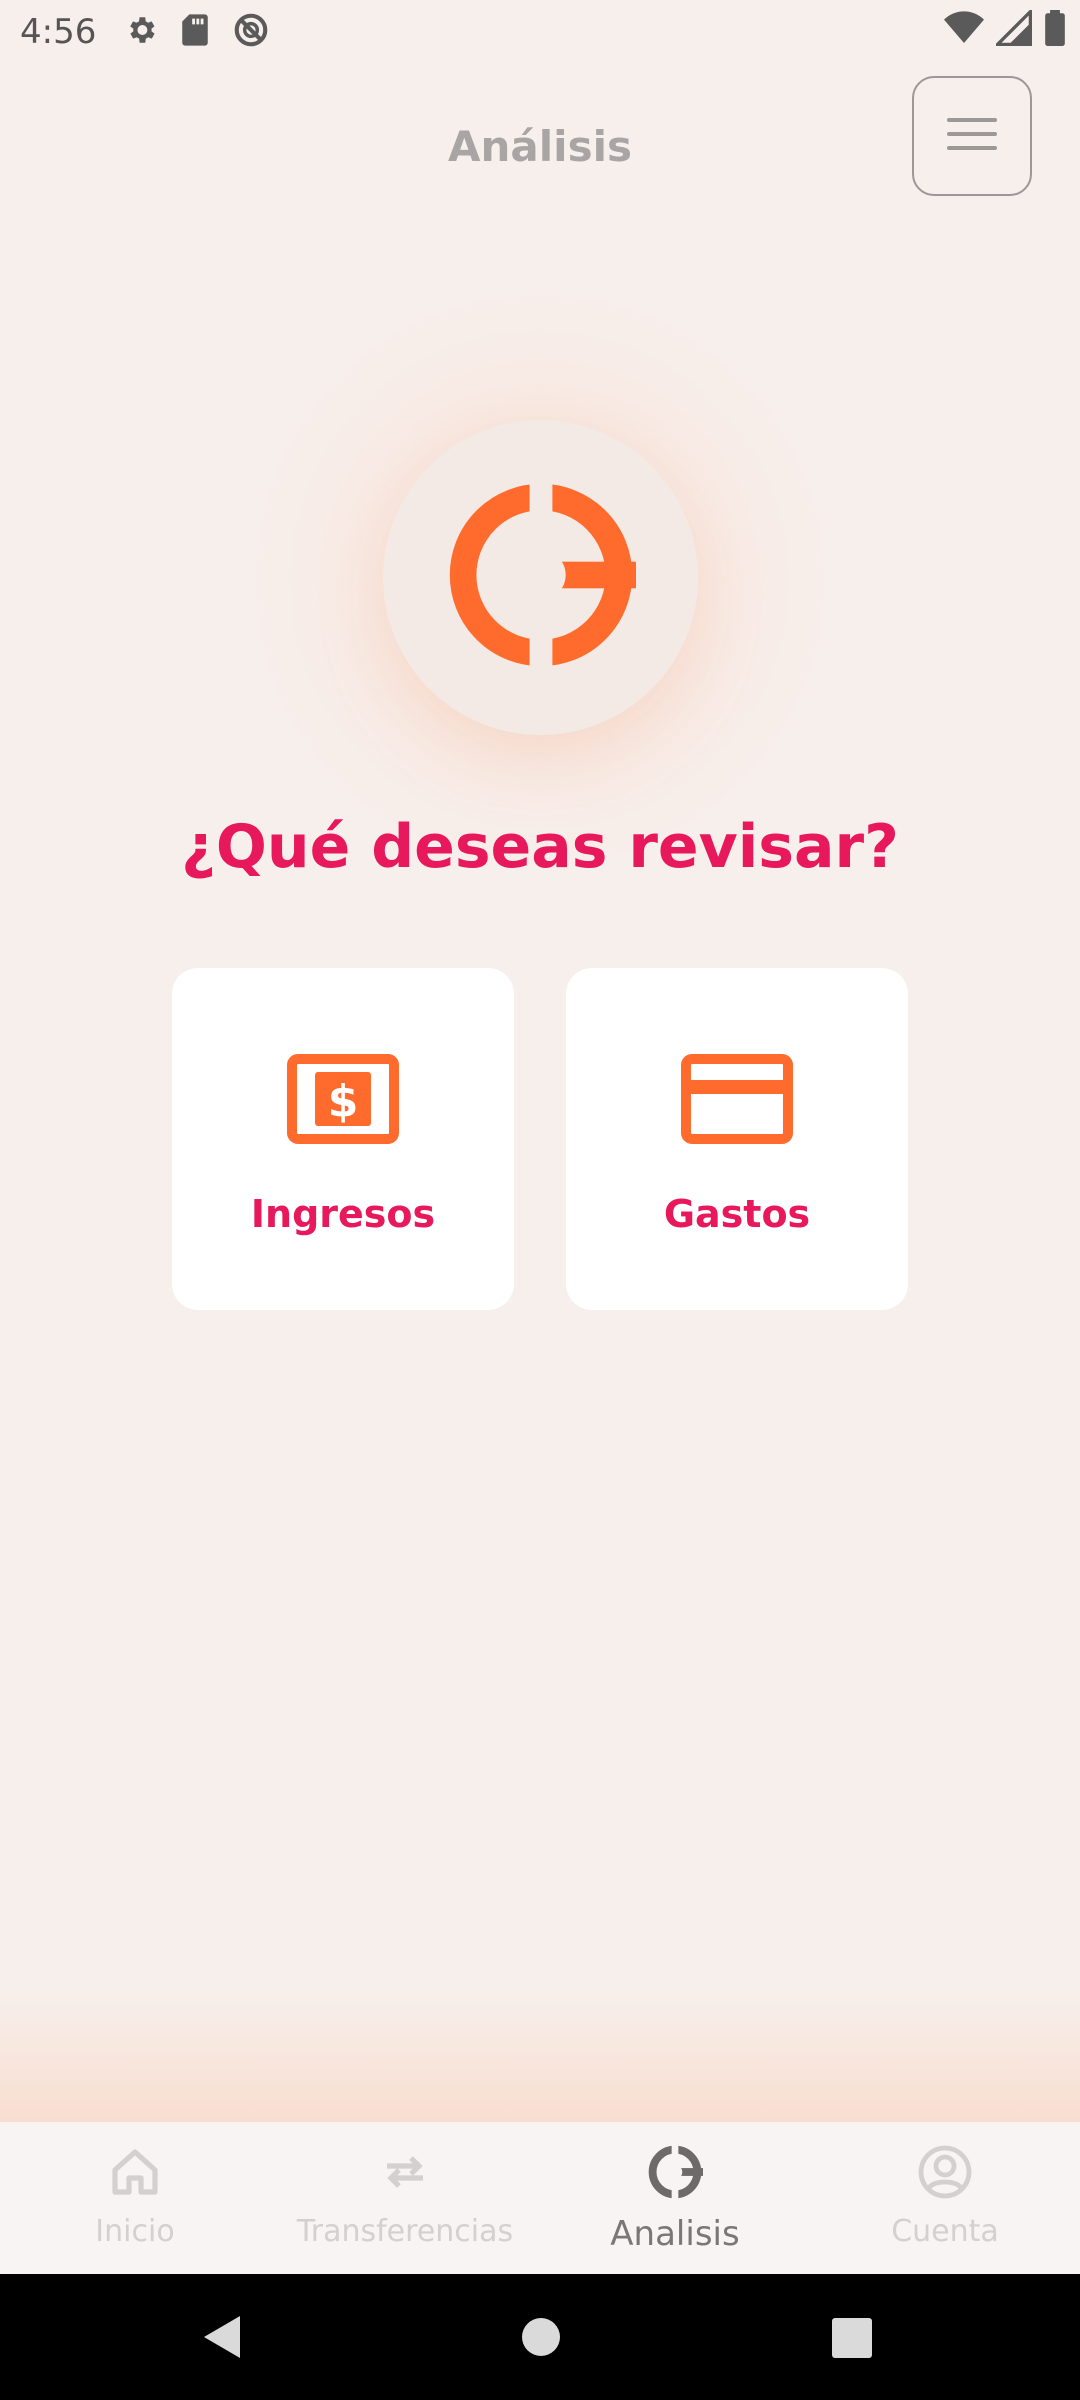  Describe the element at coordinates (675, 2172) in the screenshot. I see `analysis-icon` at that location.